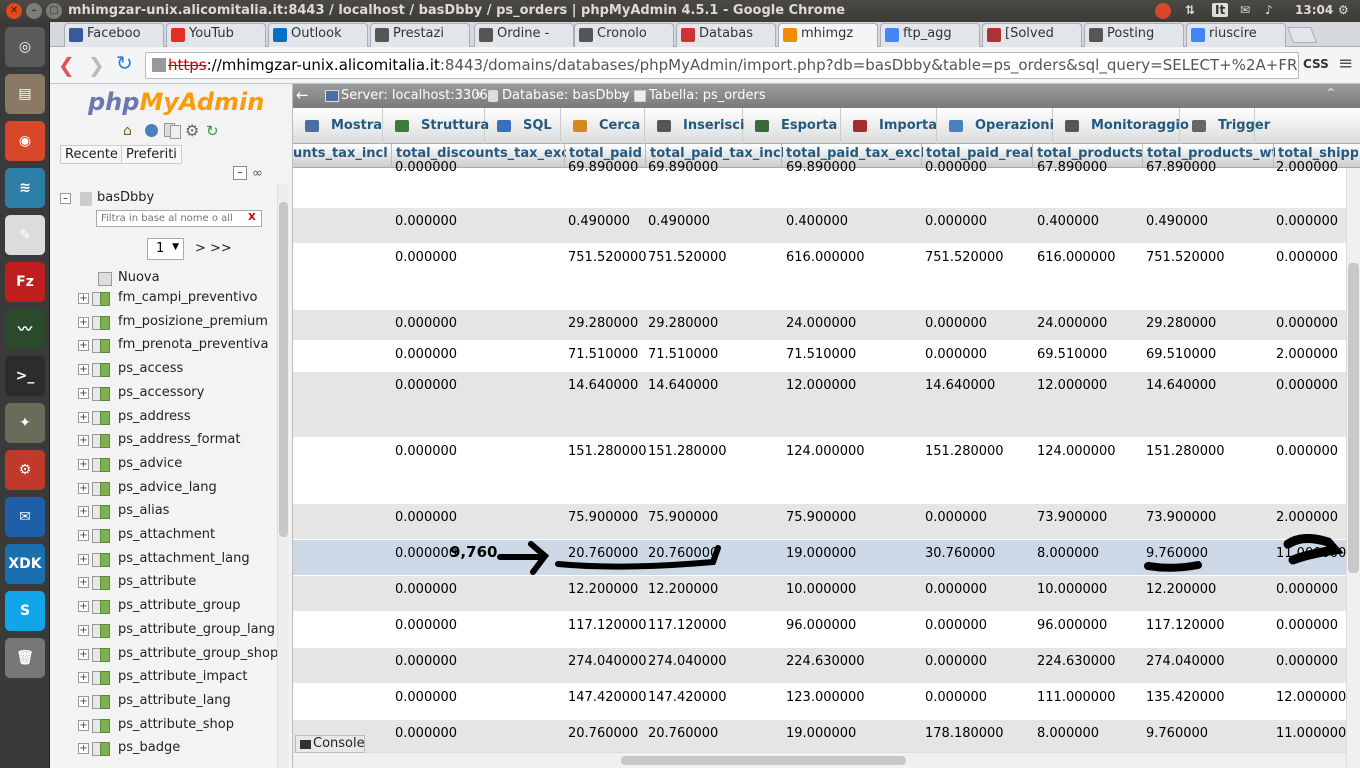 This screenshot has width=1360, height=768. Describe the element at coordinates (960, 385) in the screenshot. I see `table-cell: 14.640000` at that location.